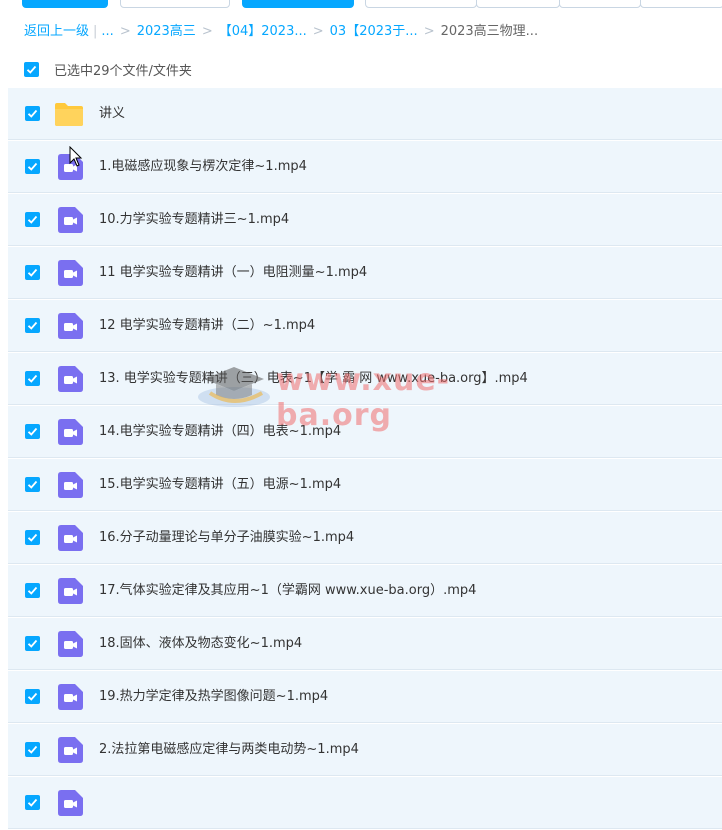 The height and width of the screenshot is (830, 722). Describe the element at coordinates (365, 485) in the screenshot. I see `file-row: 15.电学实验专题精讲（五）电源~1.mp4` at that location.